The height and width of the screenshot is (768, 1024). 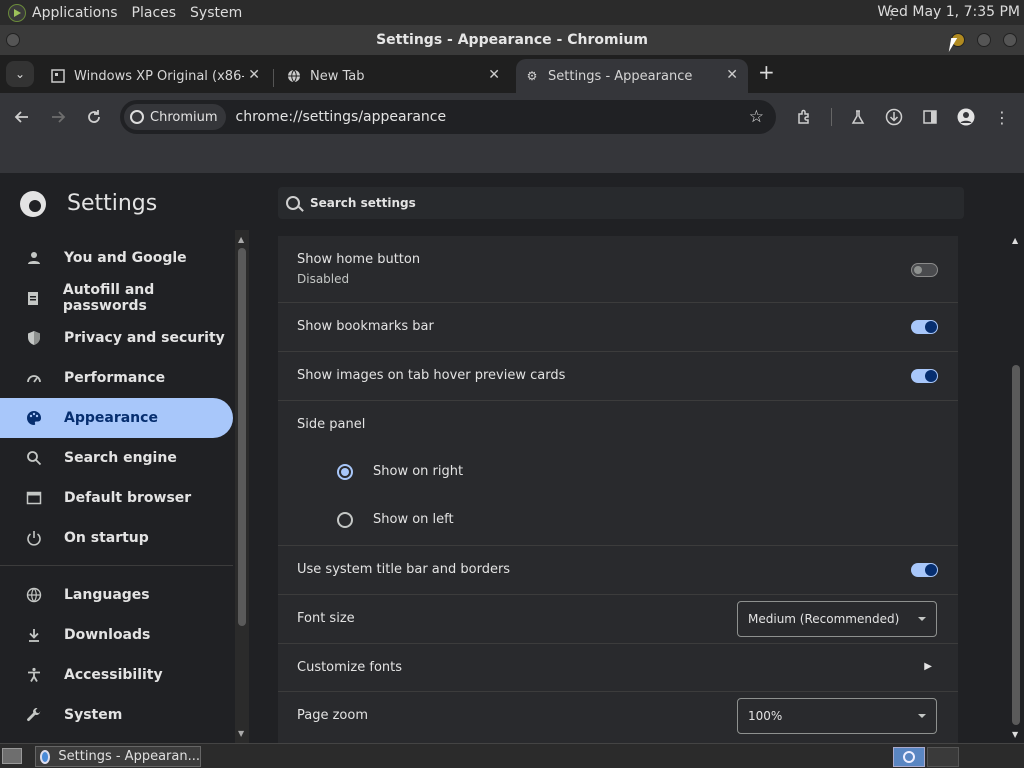 I want to click on hover-cards-row: Show images on tab hover preview cards, so click(x=618, y=375).